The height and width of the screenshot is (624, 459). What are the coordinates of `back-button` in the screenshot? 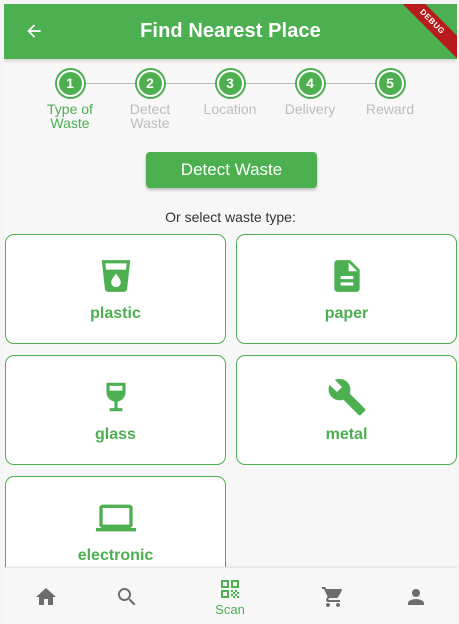 It's located at (34, 31).